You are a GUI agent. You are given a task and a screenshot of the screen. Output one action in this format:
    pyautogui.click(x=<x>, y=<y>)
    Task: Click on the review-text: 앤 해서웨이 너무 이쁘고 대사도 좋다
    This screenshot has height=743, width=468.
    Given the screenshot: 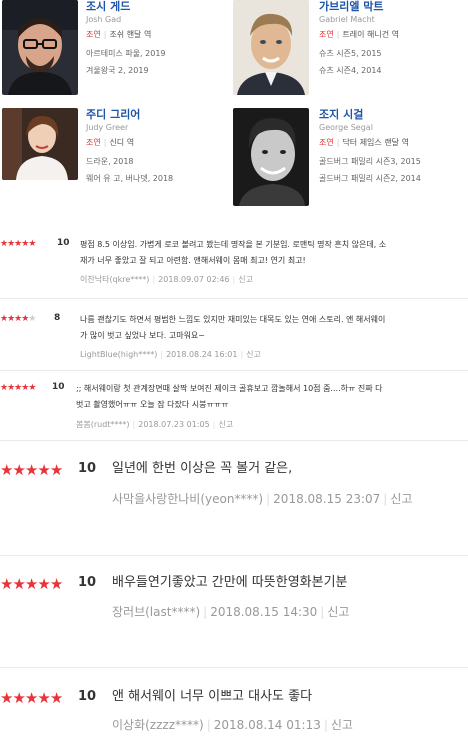 What is the action you would take?
    pyautogui.click(x=212, y=697)
    